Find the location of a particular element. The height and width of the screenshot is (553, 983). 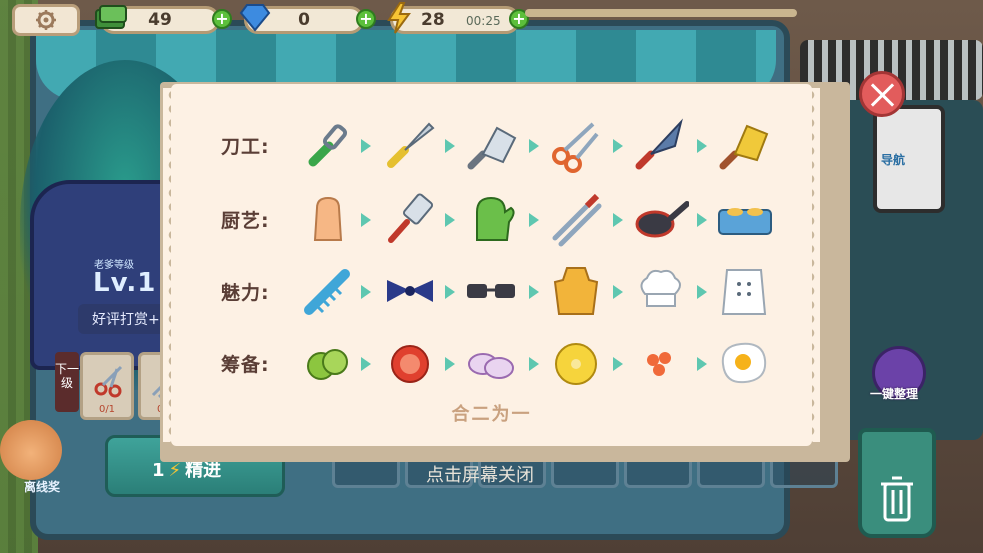

energy-value: 28 is located at coordinates (433, 20).